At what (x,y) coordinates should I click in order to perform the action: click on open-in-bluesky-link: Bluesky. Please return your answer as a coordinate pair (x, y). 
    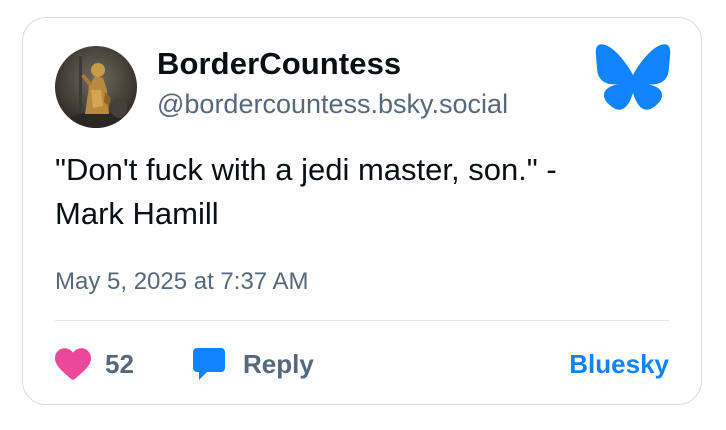
    Looking at the image, I should click on (619, 364).